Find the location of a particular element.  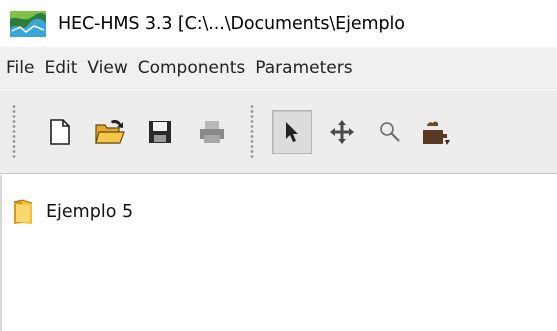

zoom-tool-icon is located at coordinates (390, 132).